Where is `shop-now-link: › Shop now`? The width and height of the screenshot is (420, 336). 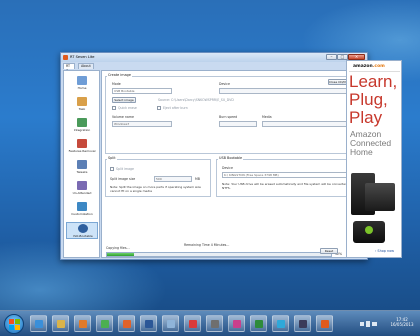 shop-now-link: › Shop now is located at coordinates (384, 251).